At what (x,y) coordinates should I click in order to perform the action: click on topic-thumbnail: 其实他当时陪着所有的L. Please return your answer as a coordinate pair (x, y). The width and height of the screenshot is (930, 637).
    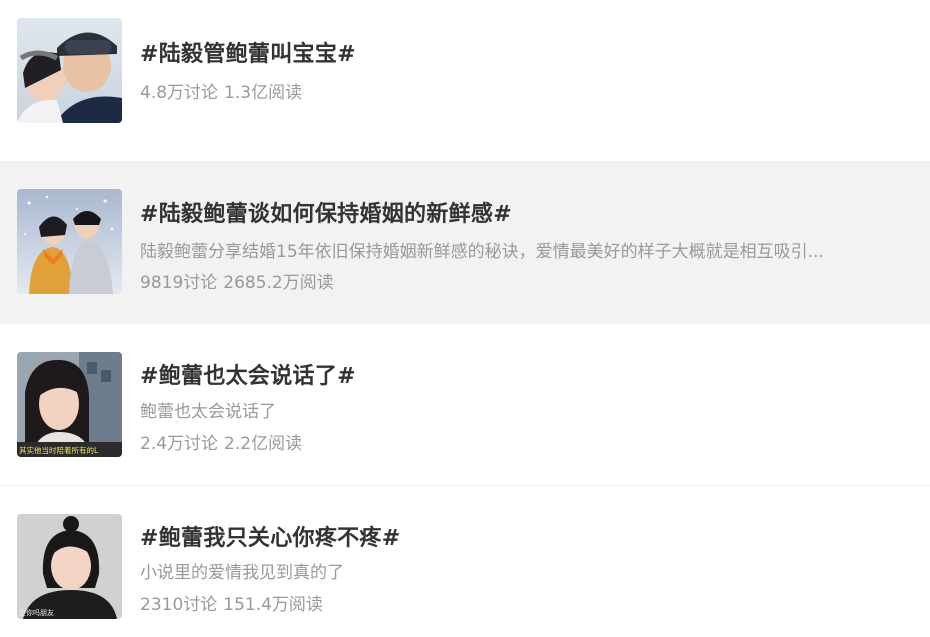
    Looking at the image, I should click on (69, 404).